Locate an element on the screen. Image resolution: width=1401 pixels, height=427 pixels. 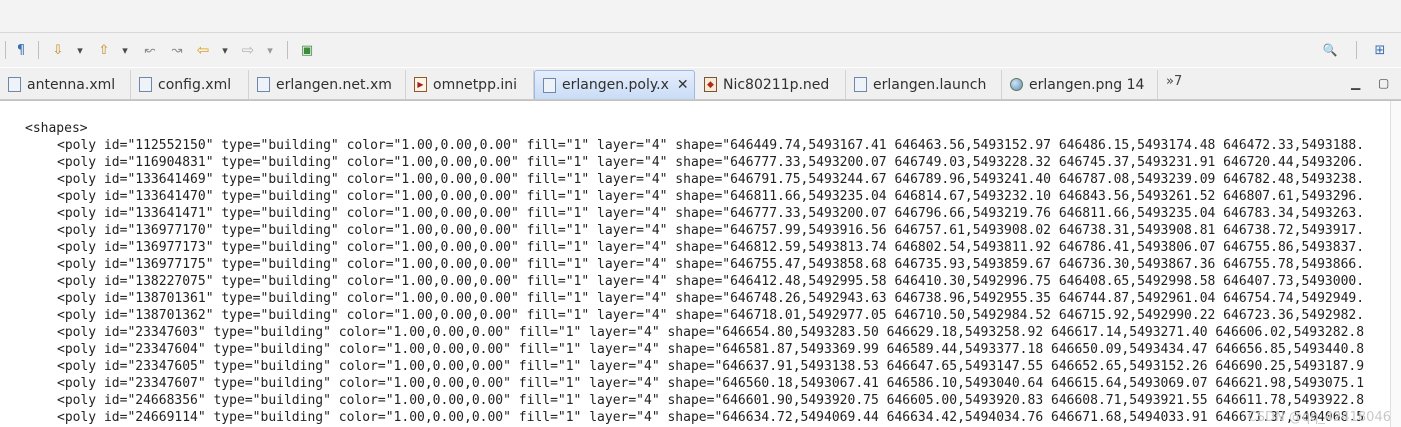
tab-label: erlangen.poly.x is located at coordinates (615, 85).